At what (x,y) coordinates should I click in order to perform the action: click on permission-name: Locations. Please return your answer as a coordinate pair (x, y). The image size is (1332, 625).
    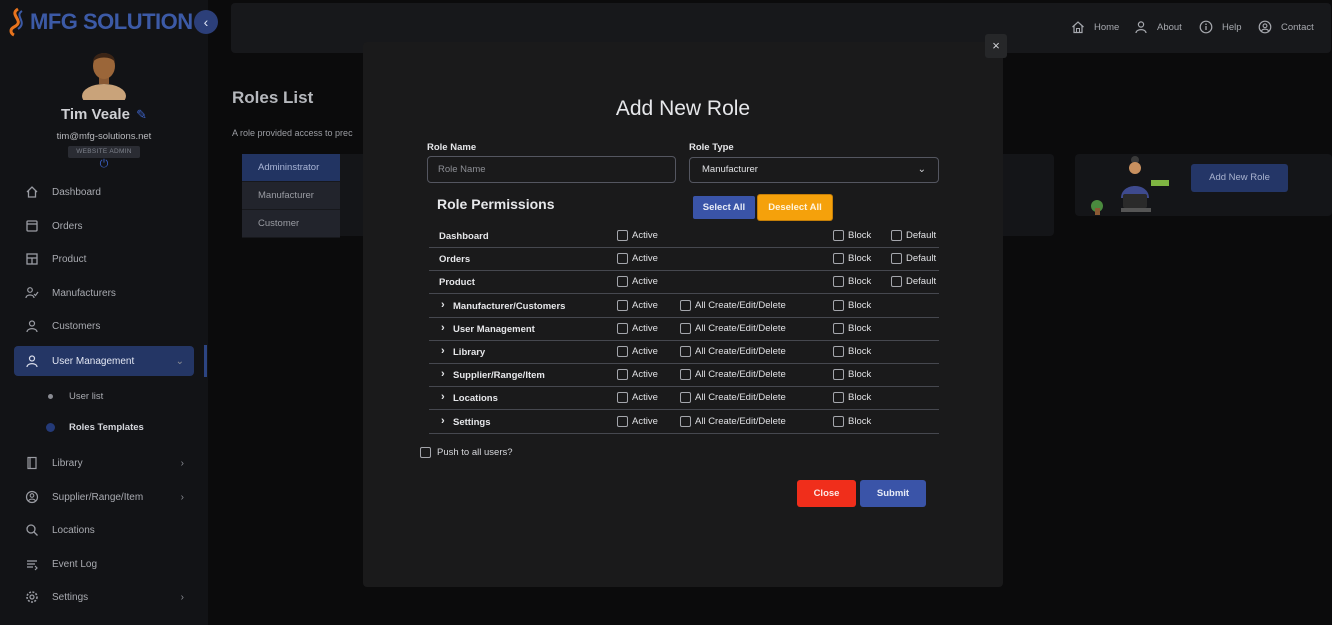
    Looking at the image, I should click on (475, 399).